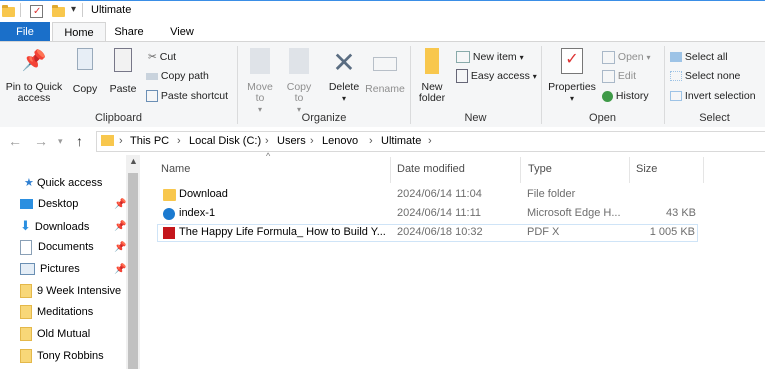  I want to click on new-folder-button: New folder, so click(432, 76).